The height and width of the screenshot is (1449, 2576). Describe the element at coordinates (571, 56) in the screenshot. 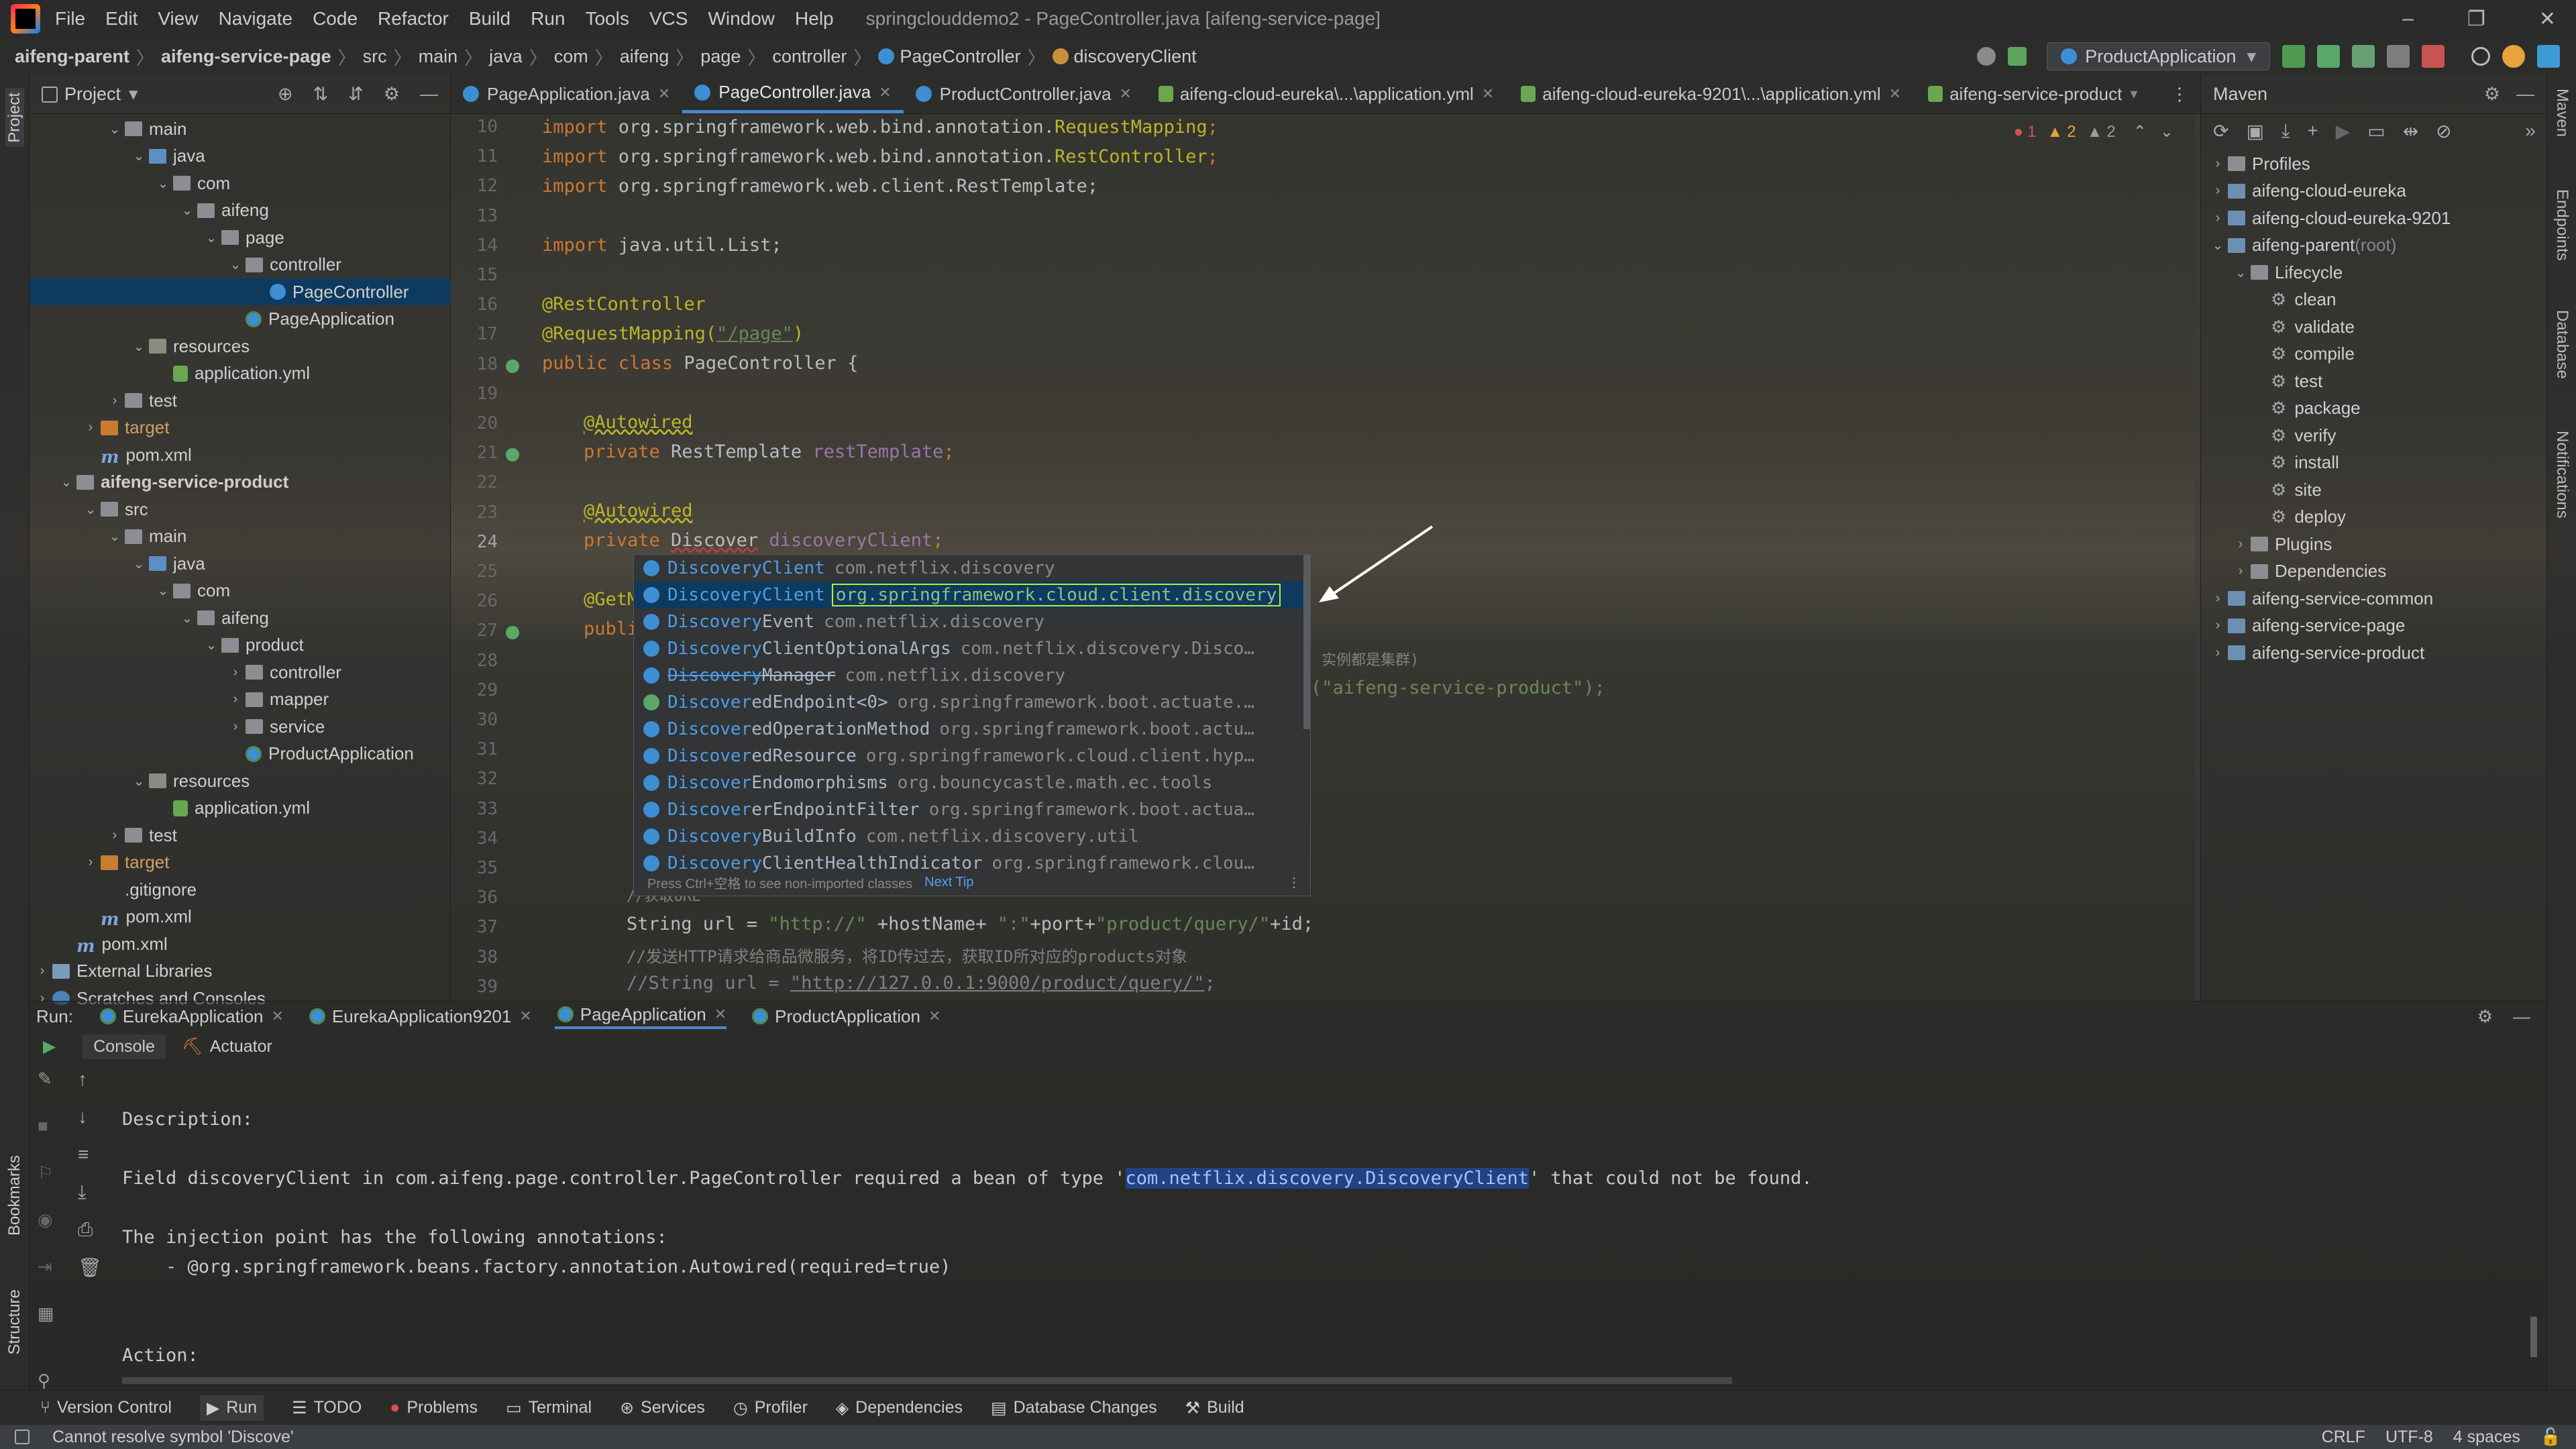

I see `breadcrumb-item: com` at that location.